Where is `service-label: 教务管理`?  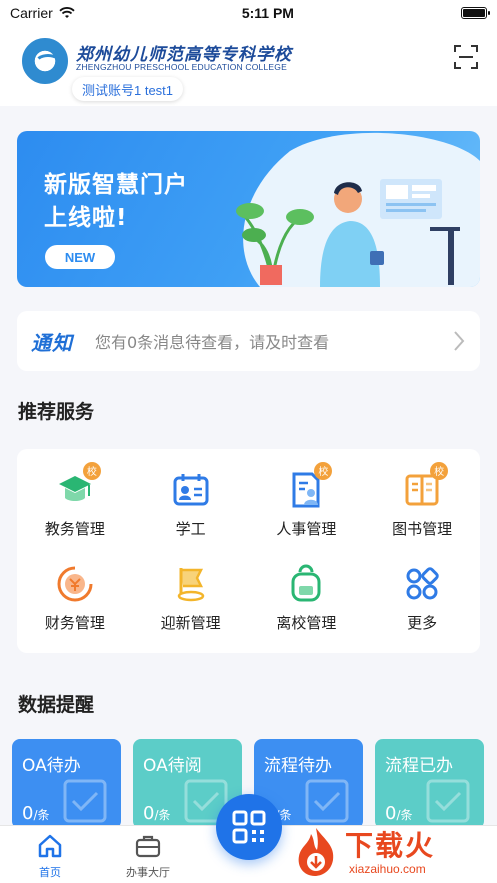 service-label: 教务管理 is located at coordinates (74, 528).